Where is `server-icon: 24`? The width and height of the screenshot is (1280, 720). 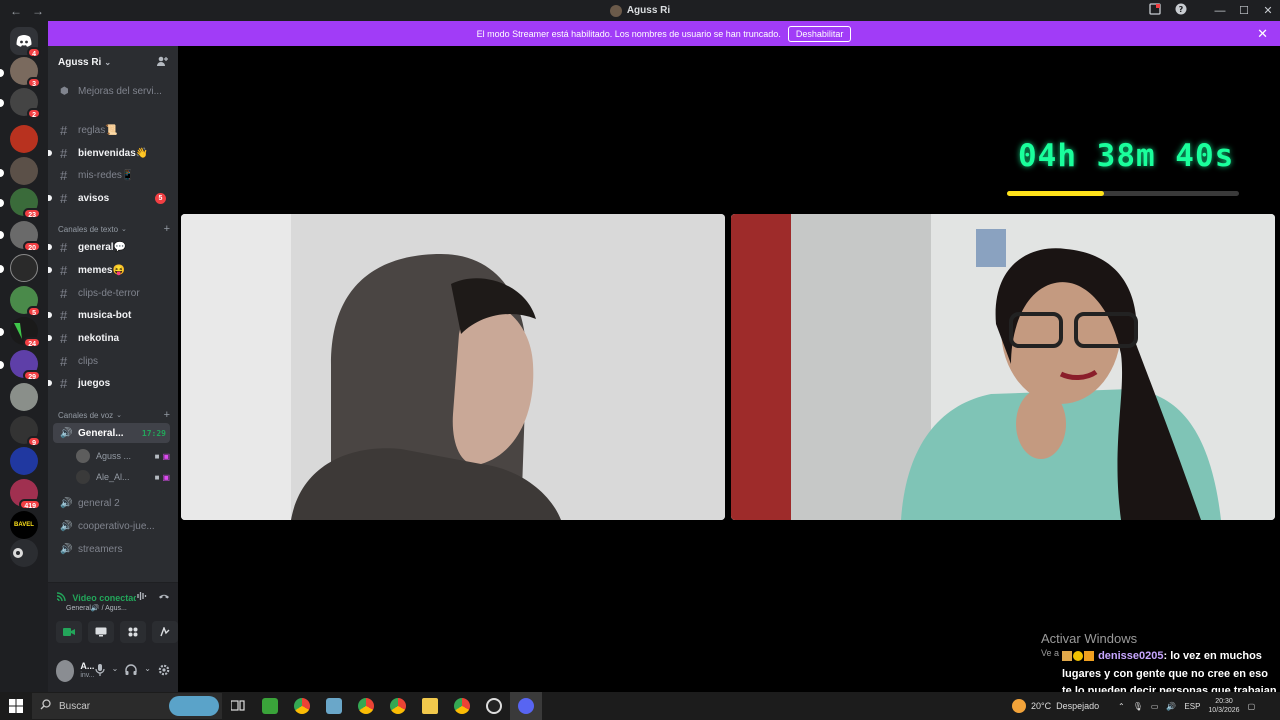 server-icon: 24 is located at coordinates (25, 332).